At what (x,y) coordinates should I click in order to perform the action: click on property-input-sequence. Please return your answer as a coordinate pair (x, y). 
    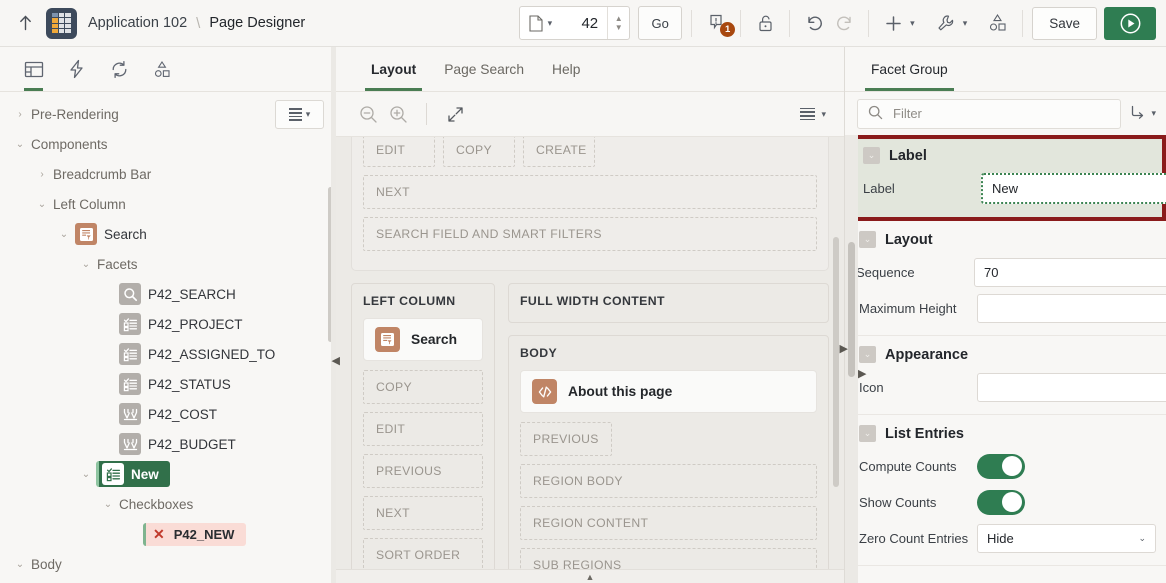
    Looking at the image, I should click on (1070, 272).